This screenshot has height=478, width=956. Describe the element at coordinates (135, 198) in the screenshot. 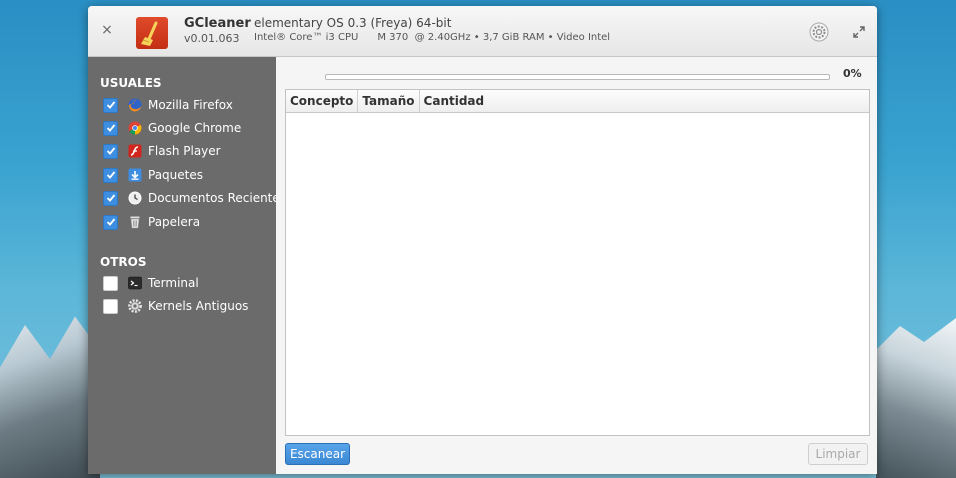

I see `recent-documents-icon` at that location.